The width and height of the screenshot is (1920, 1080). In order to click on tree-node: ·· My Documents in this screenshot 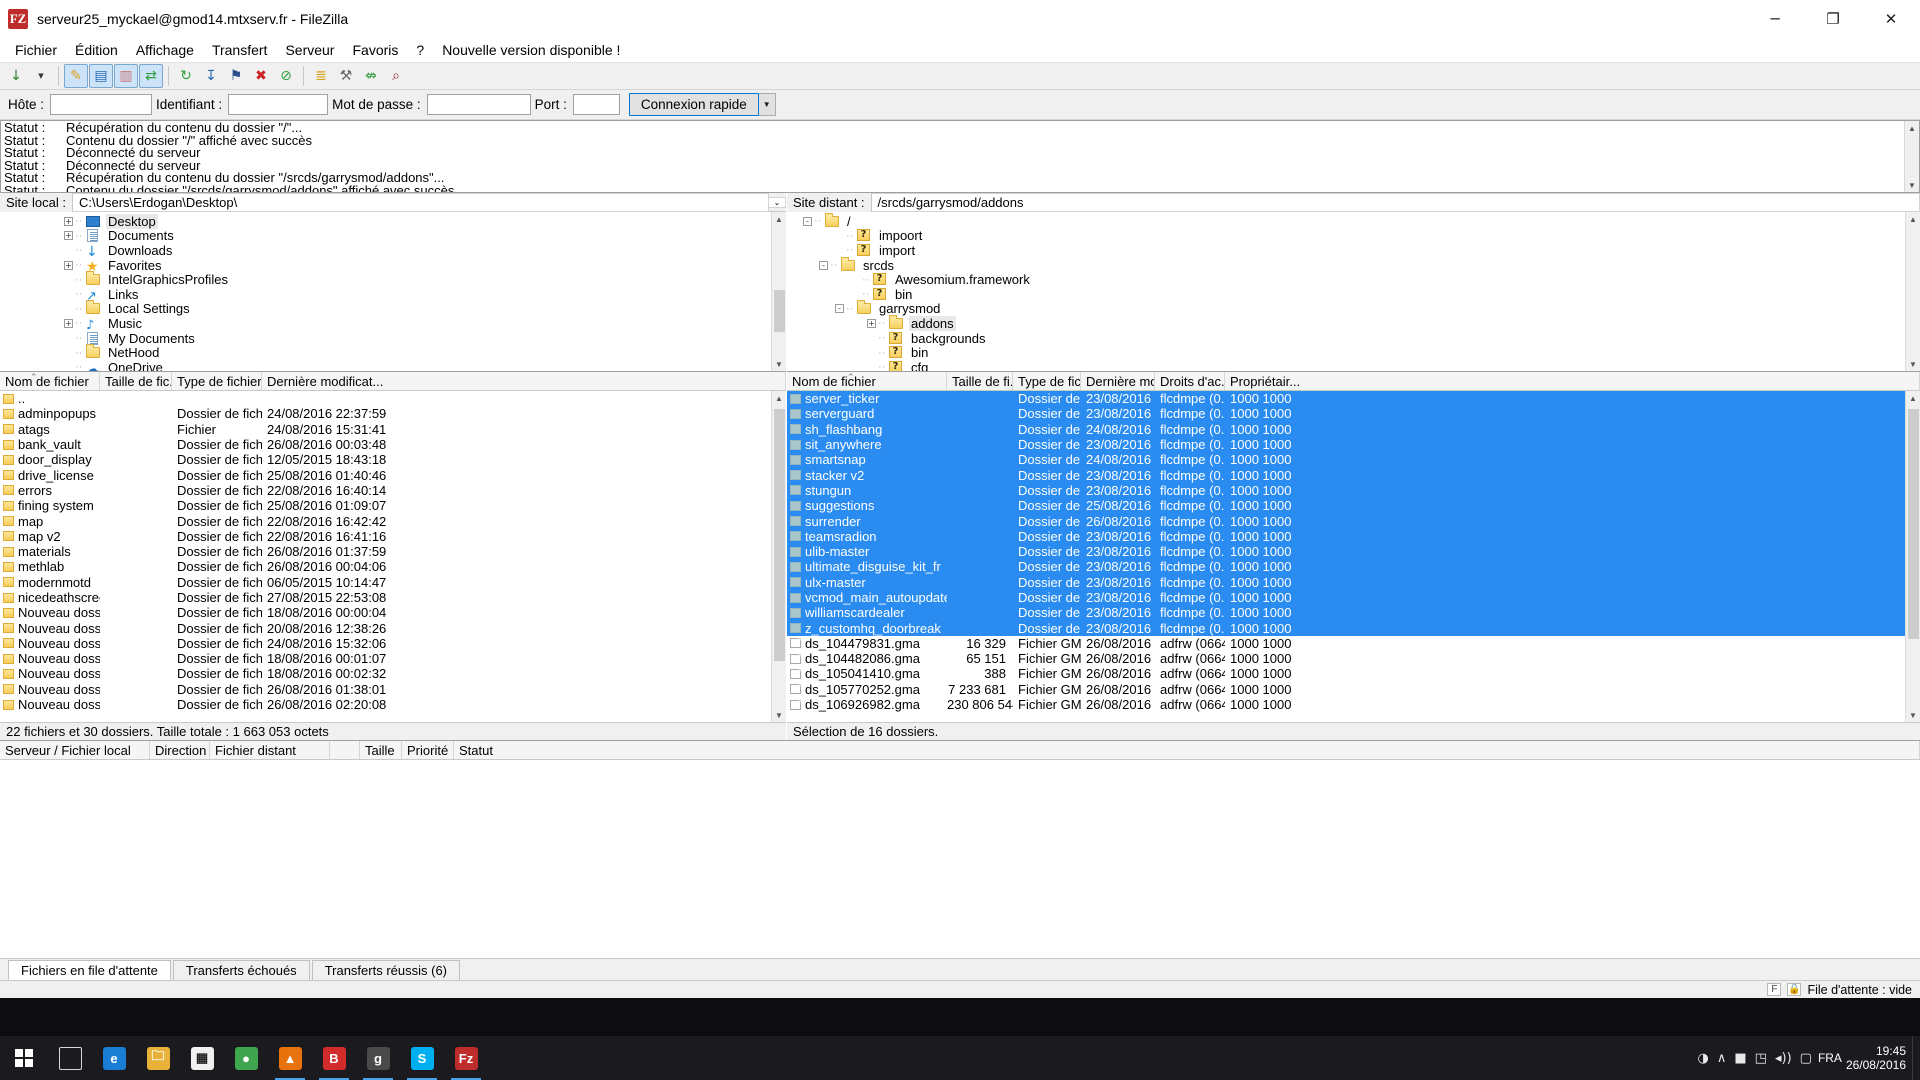, I will do `click(385, 338)`.